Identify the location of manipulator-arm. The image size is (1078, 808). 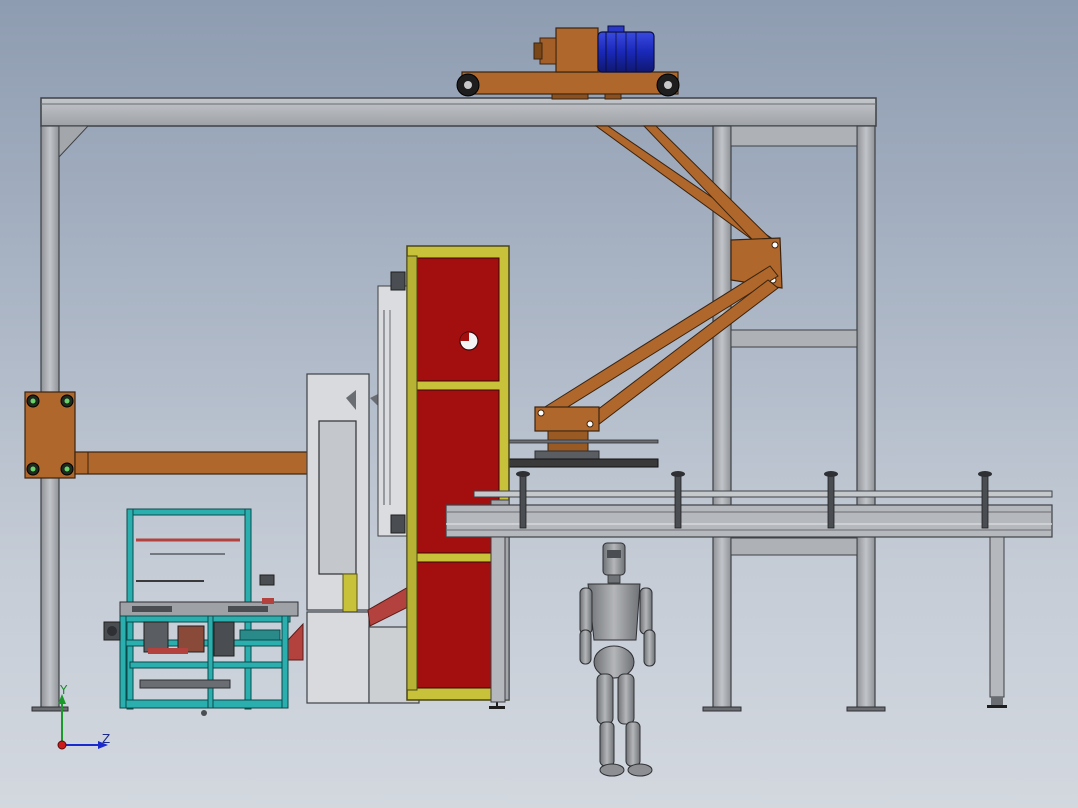
(628, 296).